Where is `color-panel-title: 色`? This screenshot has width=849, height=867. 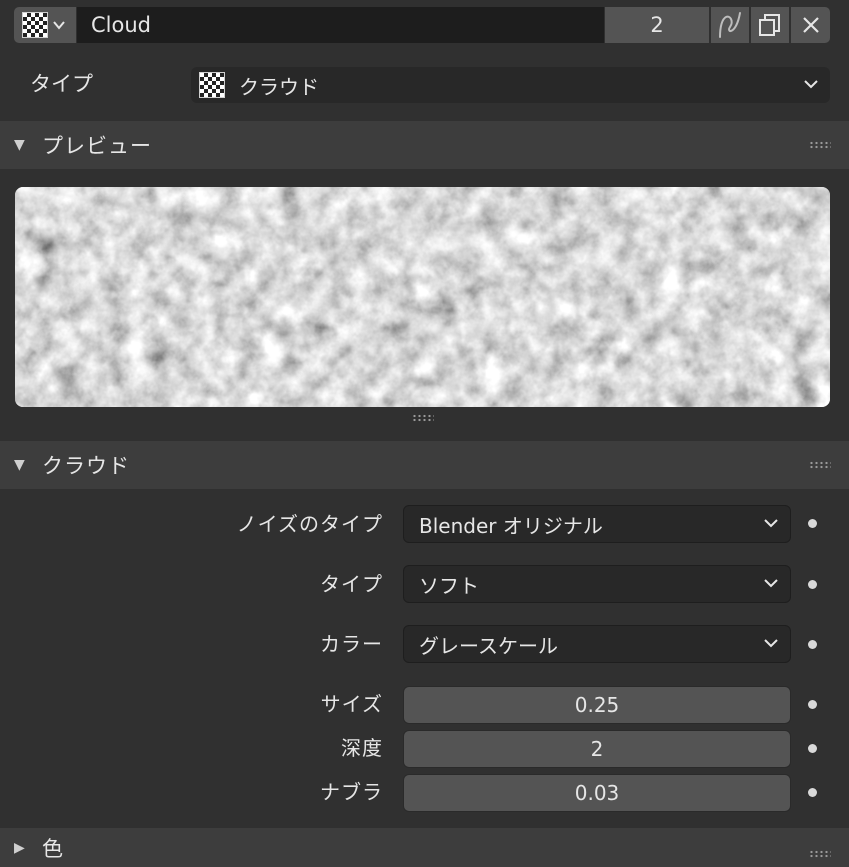 color-panel-title: 色 is located at coordinates (53, 848).